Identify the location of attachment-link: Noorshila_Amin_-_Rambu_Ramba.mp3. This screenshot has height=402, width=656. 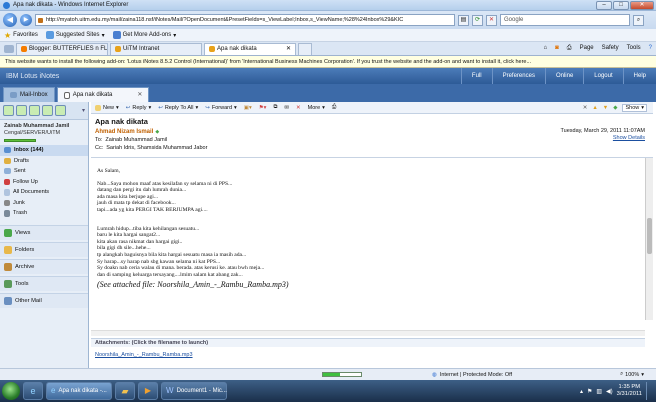
(144, 355).